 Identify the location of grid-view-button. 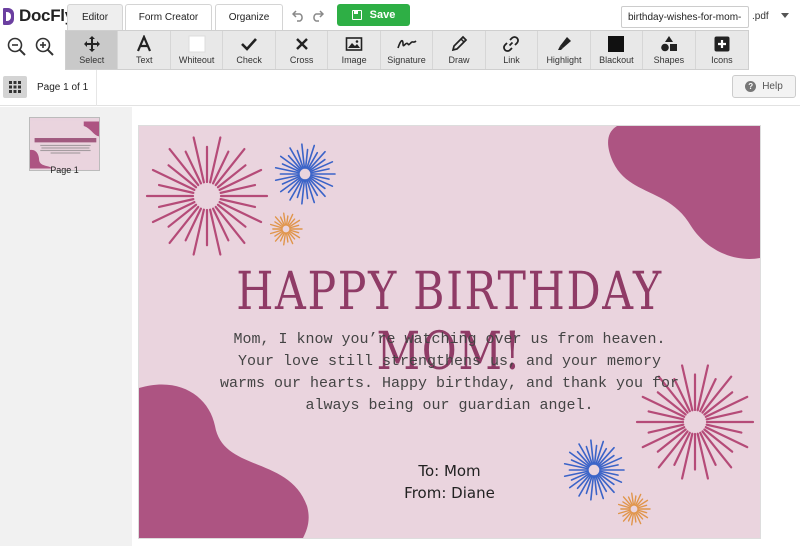
(15, 87).